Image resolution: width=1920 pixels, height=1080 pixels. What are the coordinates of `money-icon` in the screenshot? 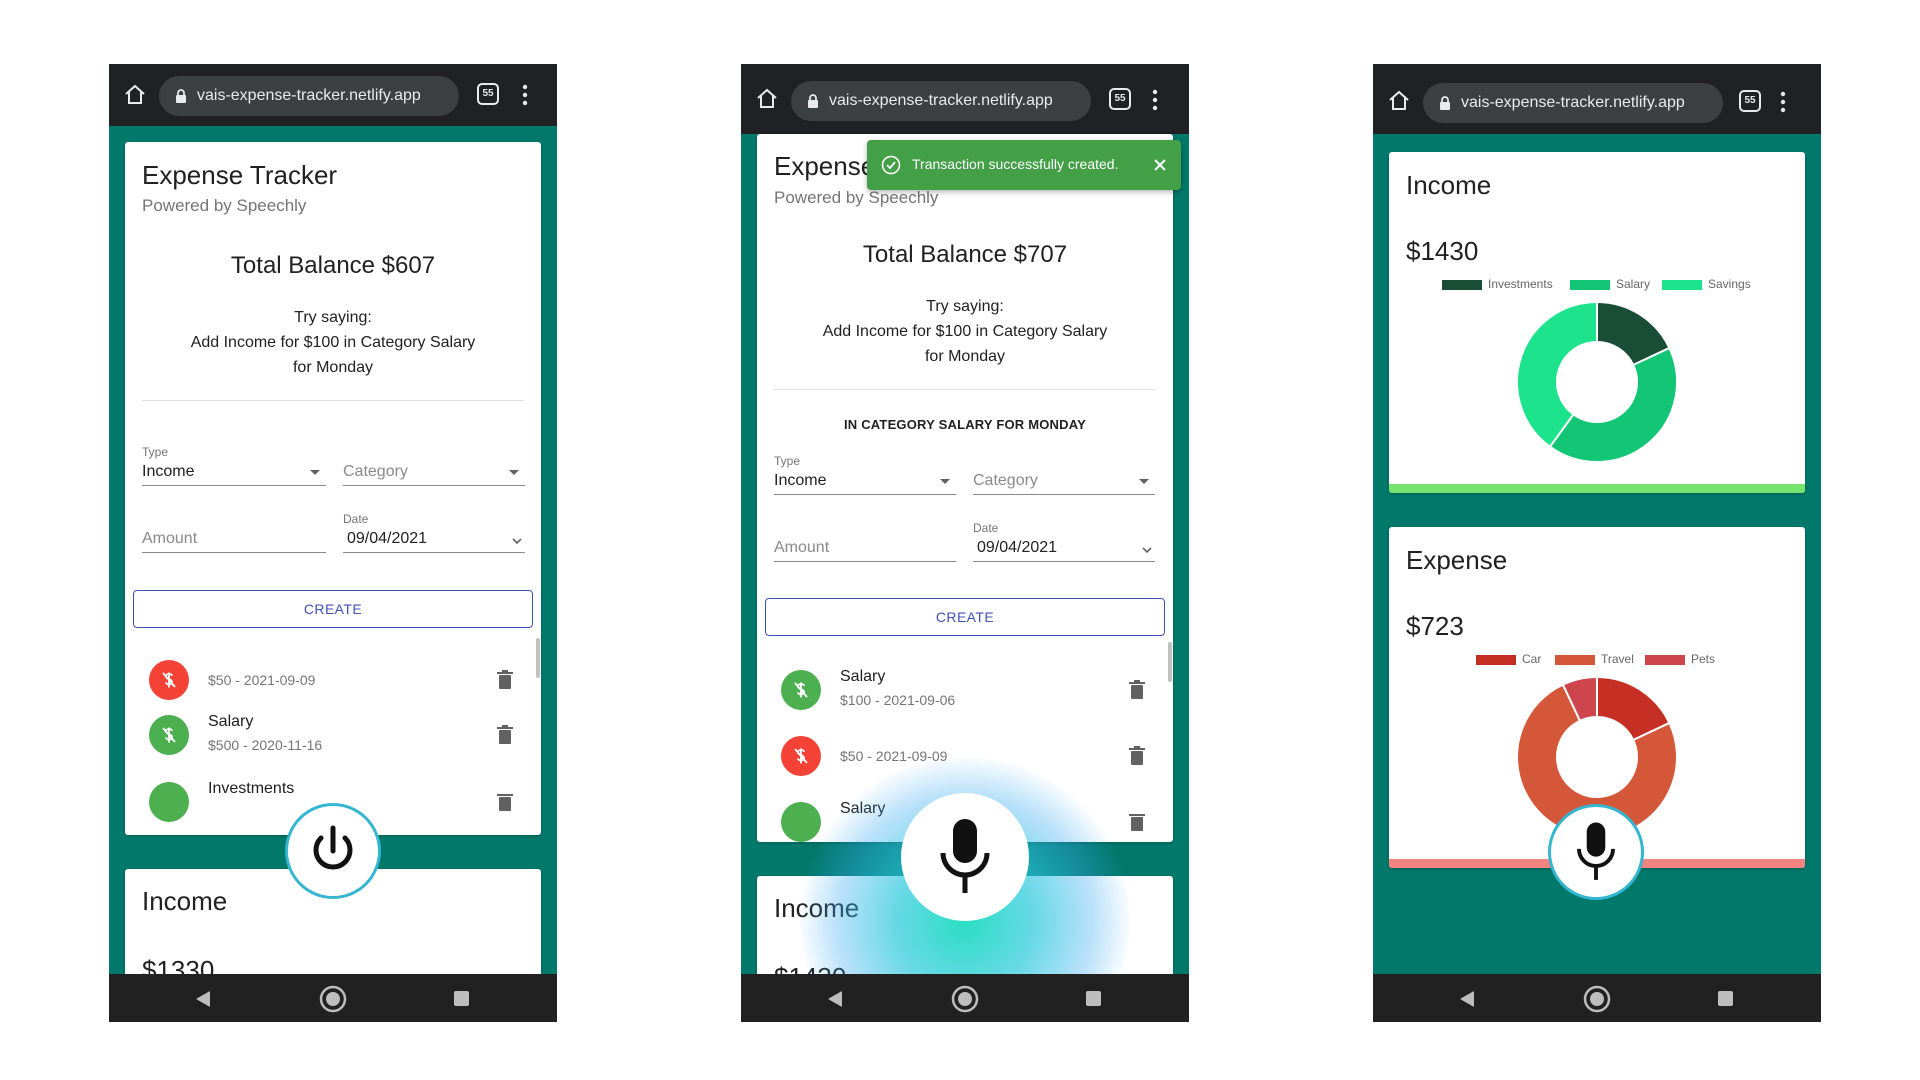 It's located at (801, 690).